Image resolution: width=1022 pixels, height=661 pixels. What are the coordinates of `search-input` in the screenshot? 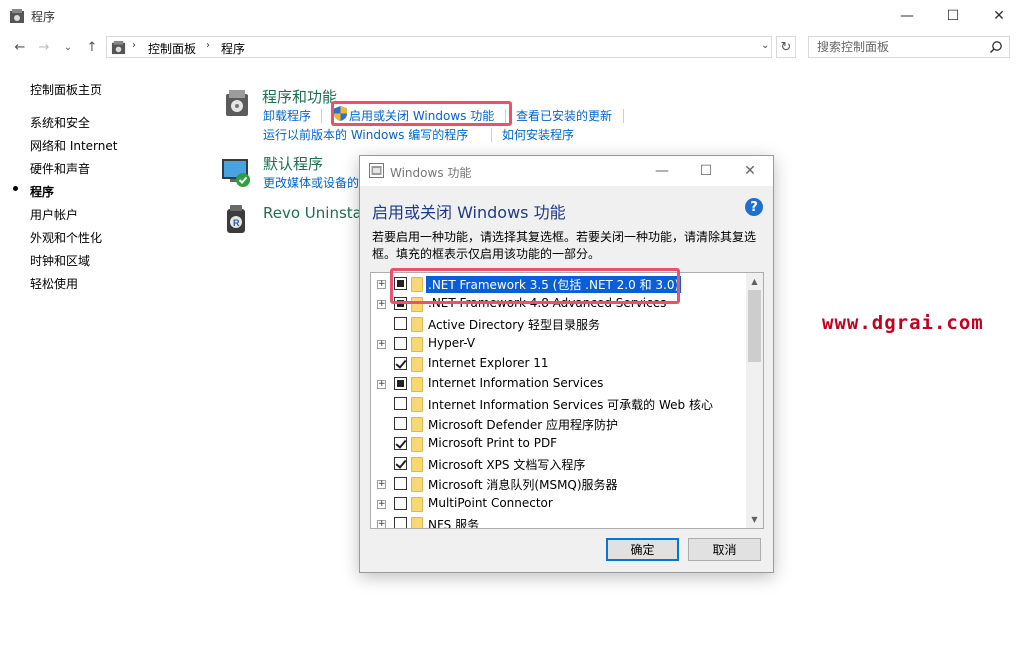 It's located at (902, 47).